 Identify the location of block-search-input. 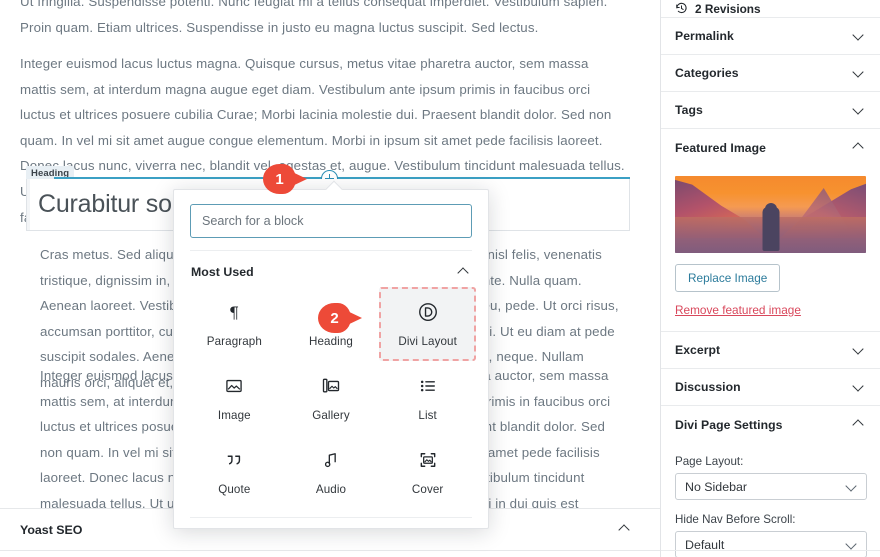
(331, 221).